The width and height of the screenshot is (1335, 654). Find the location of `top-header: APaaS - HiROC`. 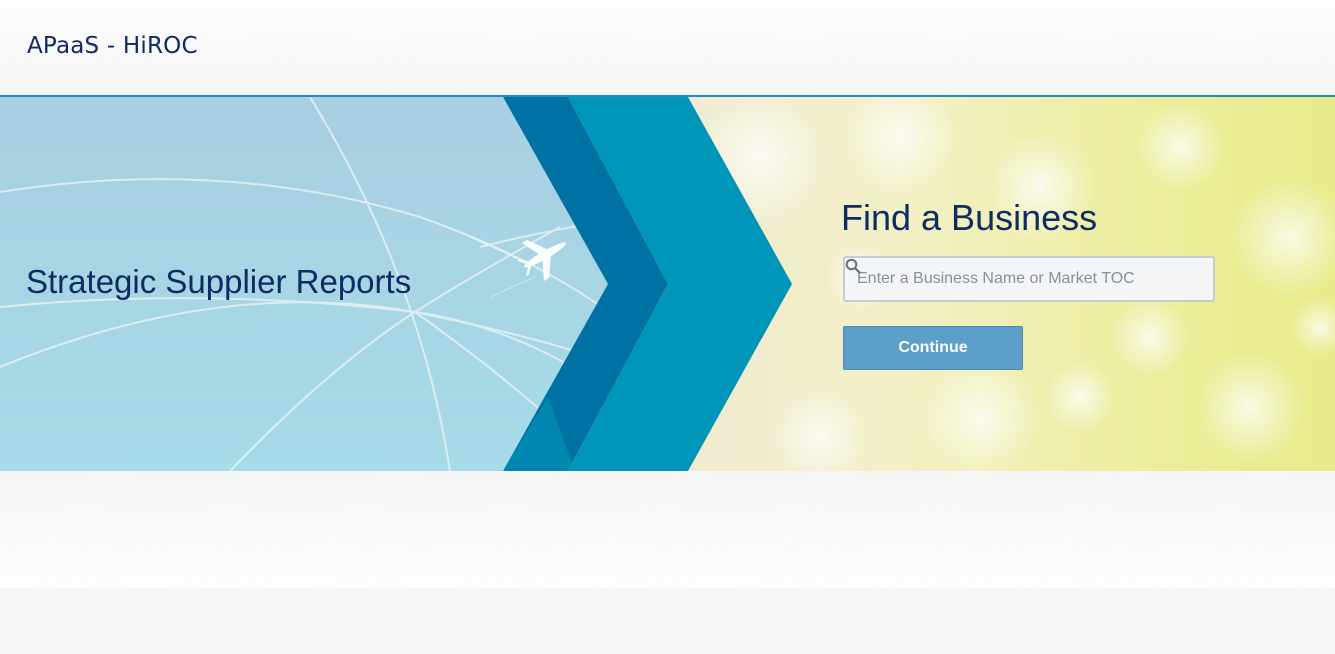

top-header: APaaS - HiROC is located at coordinates (667, 48).